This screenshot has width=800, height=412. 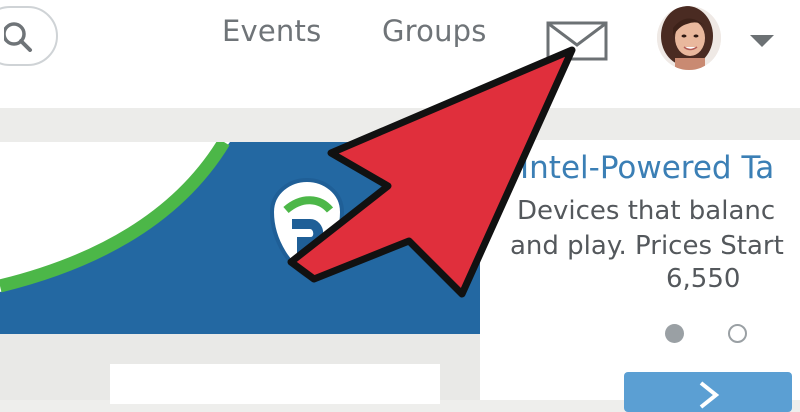 What do you see at coordinates (307, 228) in the screenshot?
I see `brand-shield-icon` at bounding box center [307, 228].